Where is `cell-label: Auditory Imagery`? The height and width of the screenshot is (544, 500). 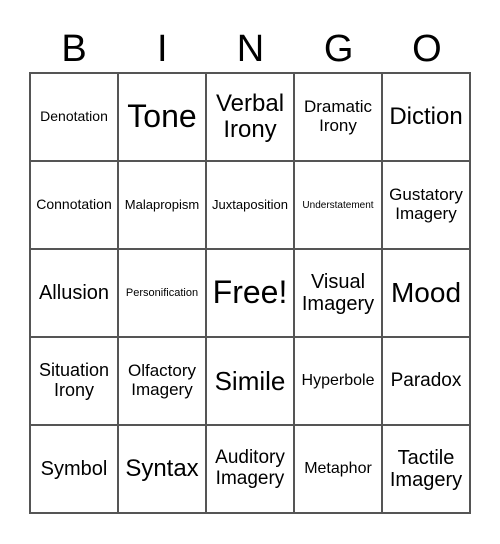
cell-label: Auditory Imagery is located at coordinates (250, 468).